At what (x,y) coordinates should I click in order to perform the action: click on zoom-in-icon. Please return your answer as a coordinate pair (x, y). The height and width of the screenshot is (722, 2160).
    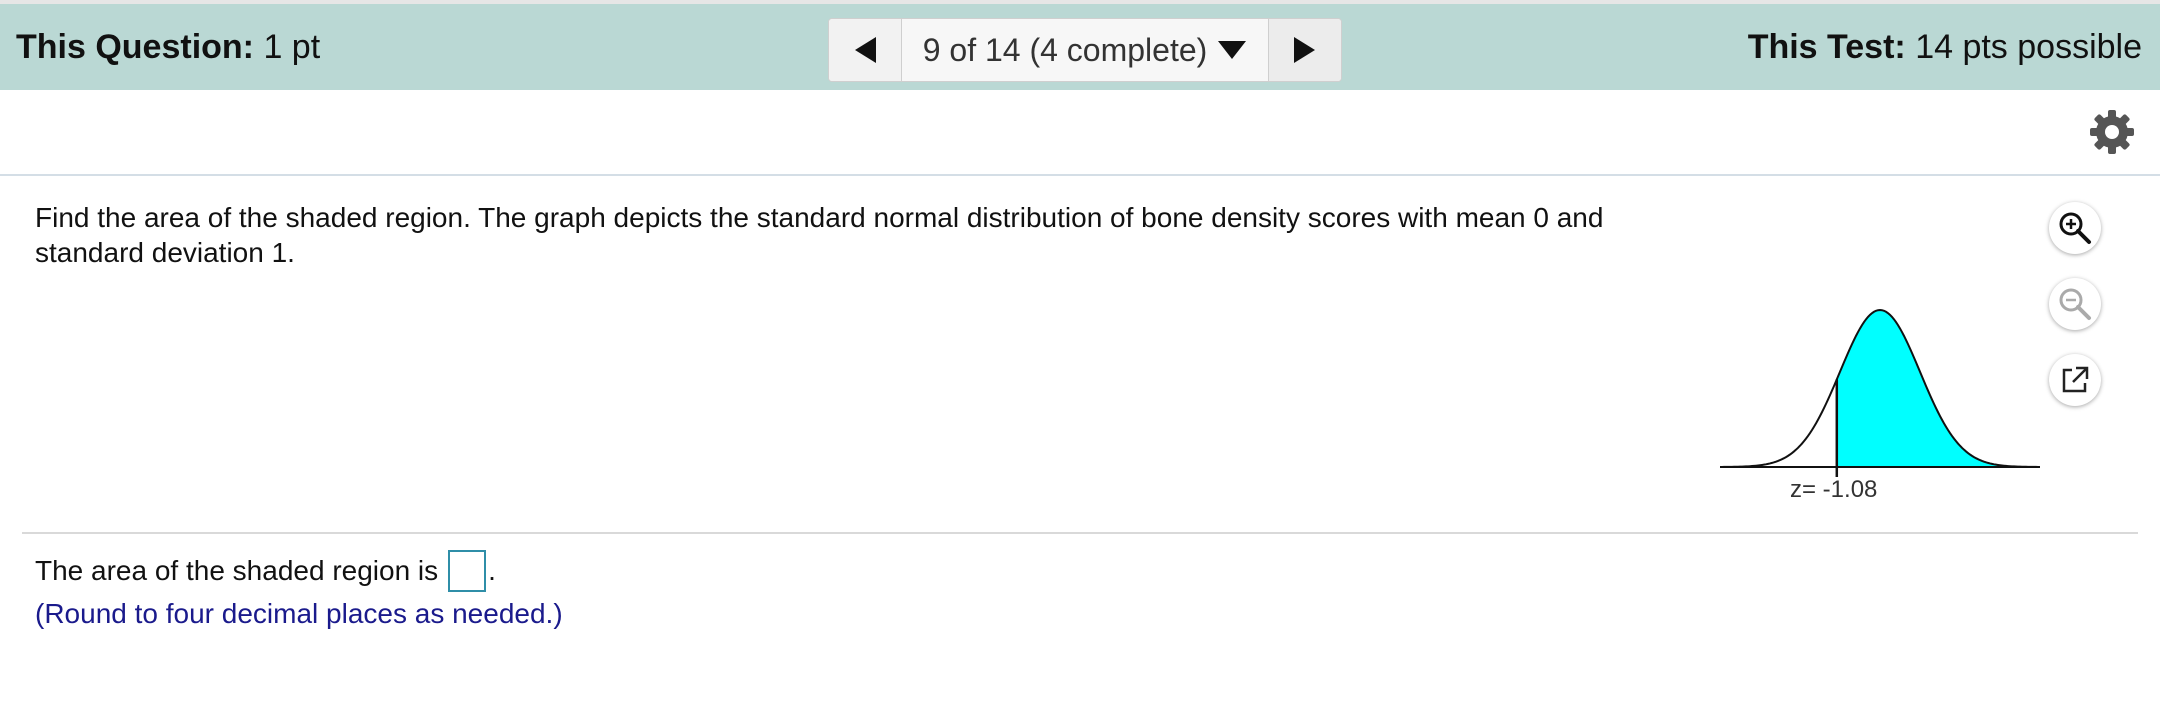
    Looking at the image, I should click on (2075, 228).